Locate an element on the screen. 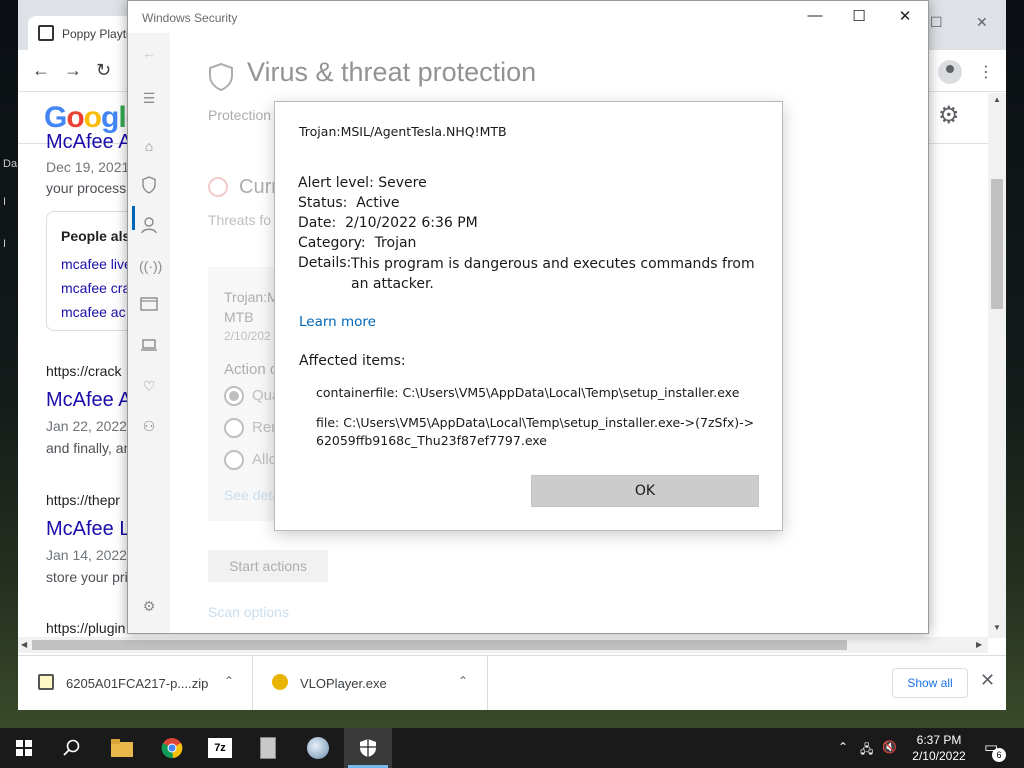 The image size is (1024, 768). result-date: Jan 14, 2022 is located at coordinates (86, 555).